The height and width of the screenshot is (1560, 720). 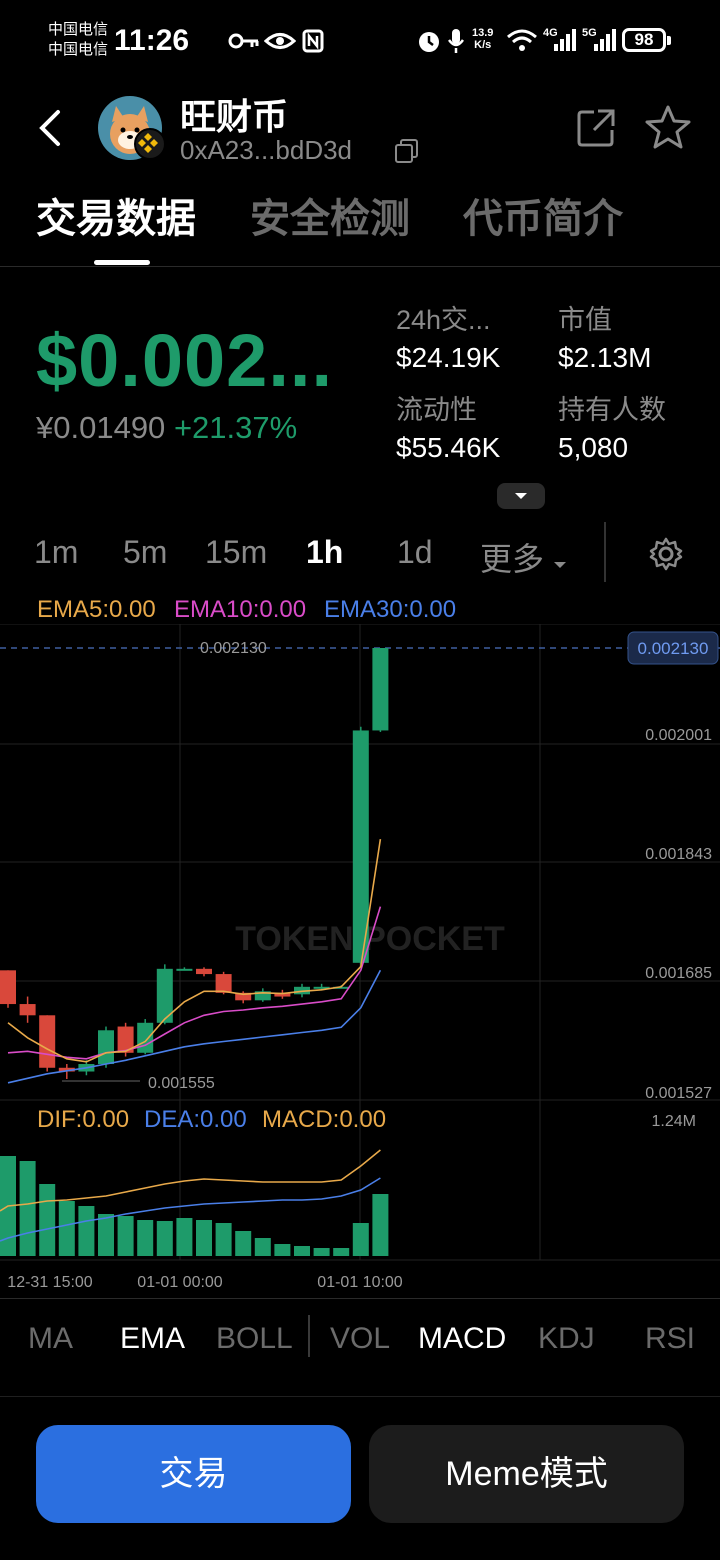 What do you see at coordinates (96, 609) in the screenshot?
I see `ema5-legend: EMA5:0.00` at bounding box center [96, 609].